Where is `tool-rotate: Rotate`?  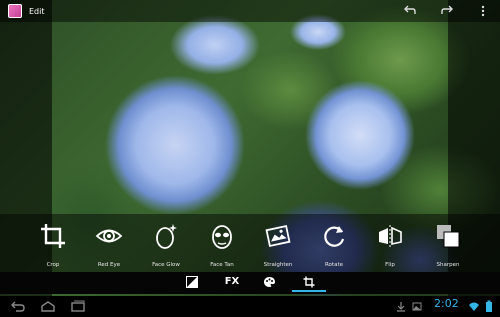 tool-rotate: Rotate is located at coordinates (334, 245).